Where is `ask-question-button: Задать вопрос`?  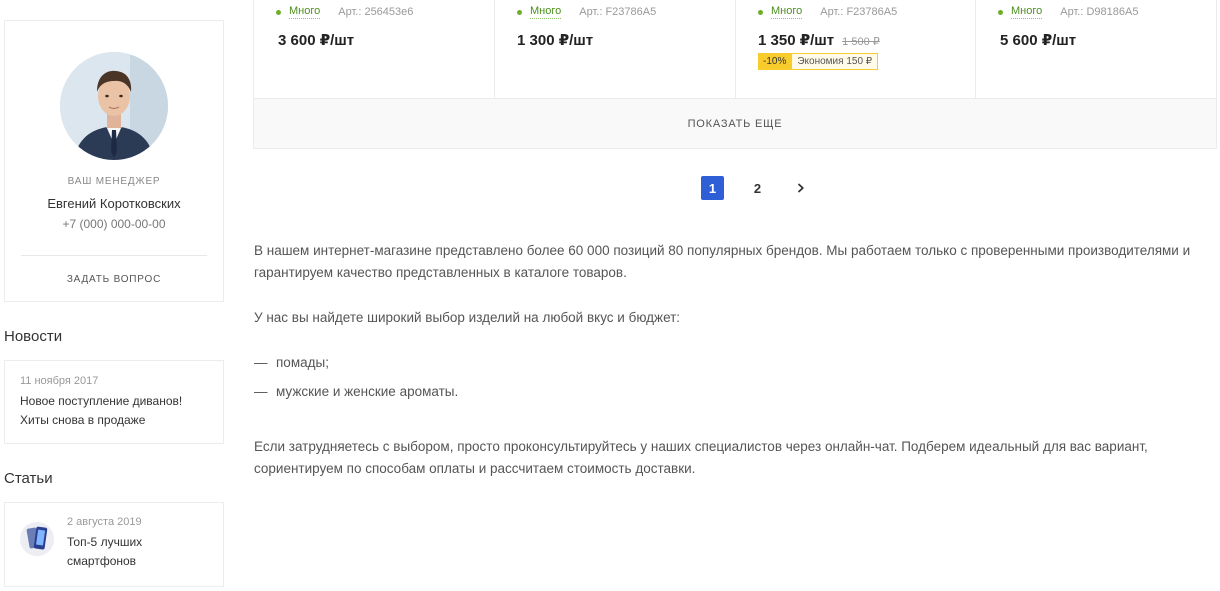
ask-question-button: Задать вопрос is located at coordinates (114, 279).